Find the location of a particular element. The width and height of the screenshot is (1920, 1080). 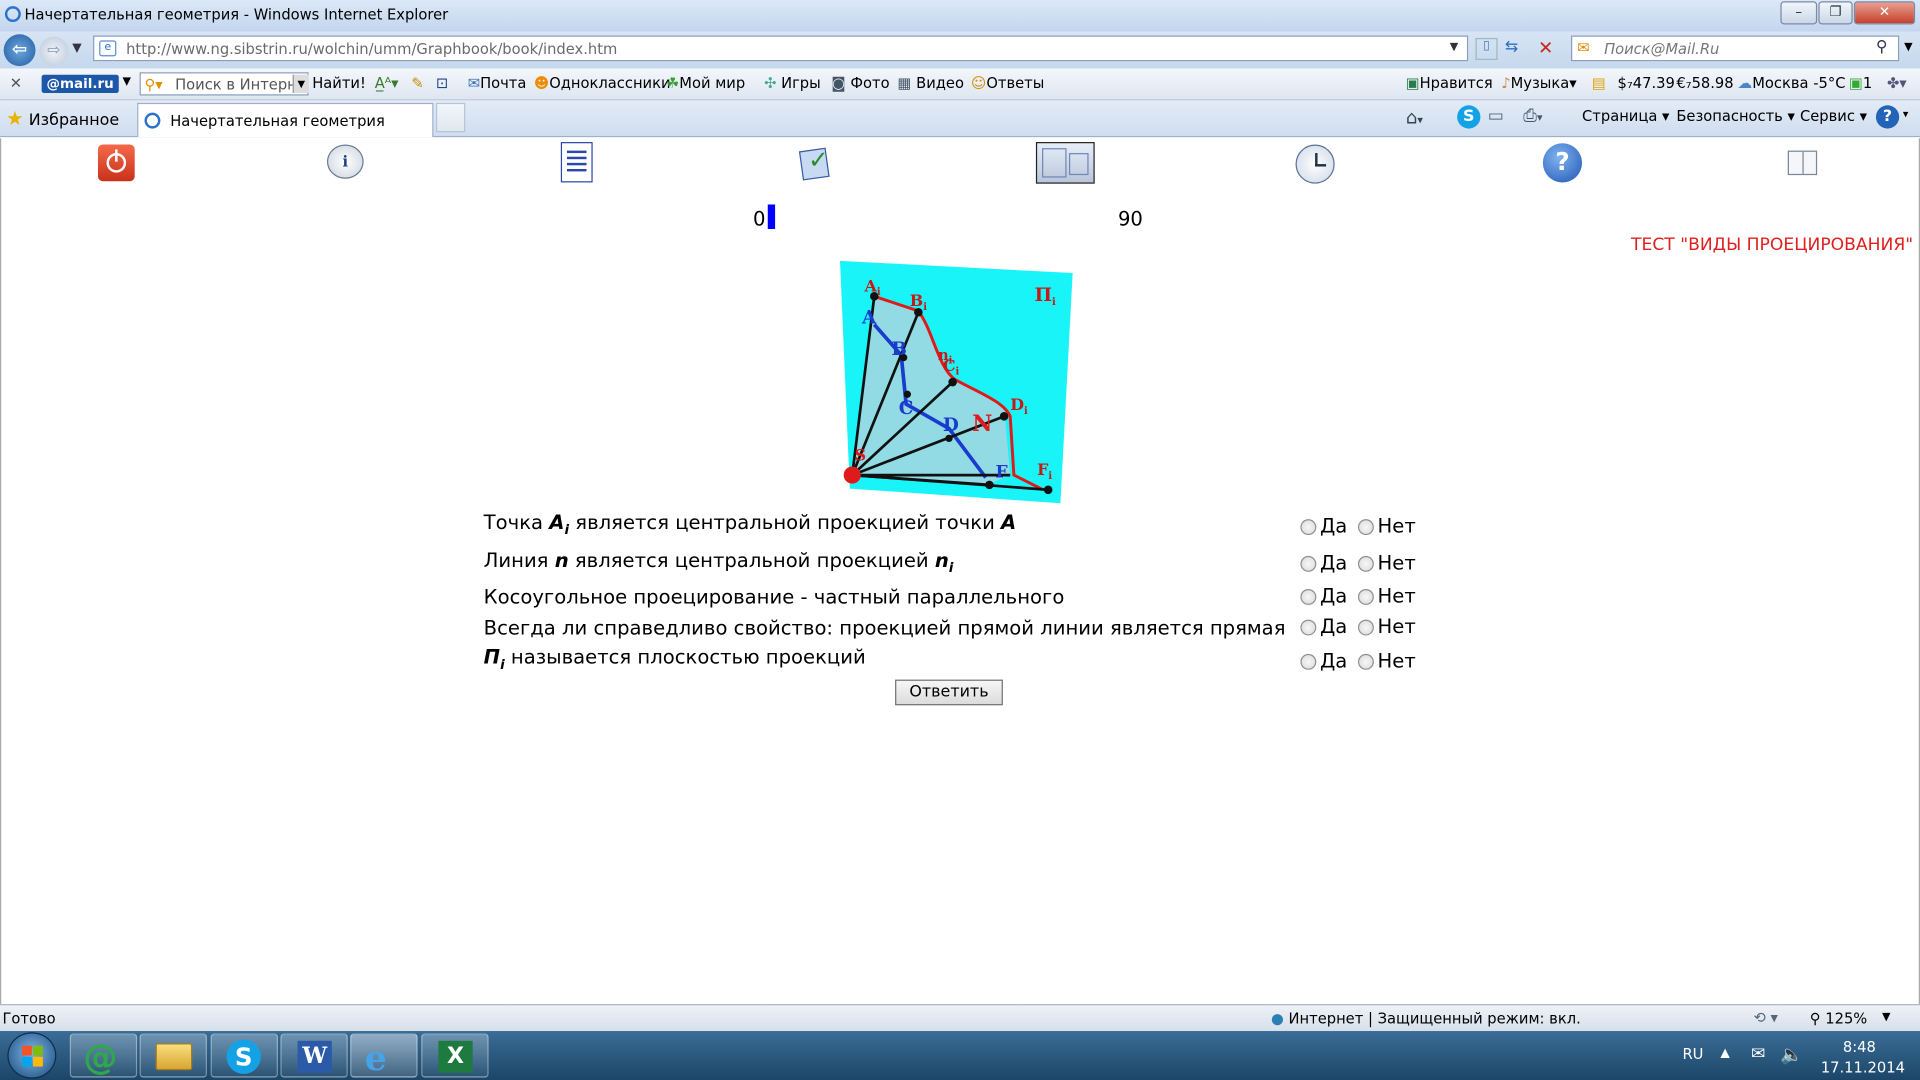

link-odnoklassniki: ☻Одноклассники is located at coordinates (602, 83).